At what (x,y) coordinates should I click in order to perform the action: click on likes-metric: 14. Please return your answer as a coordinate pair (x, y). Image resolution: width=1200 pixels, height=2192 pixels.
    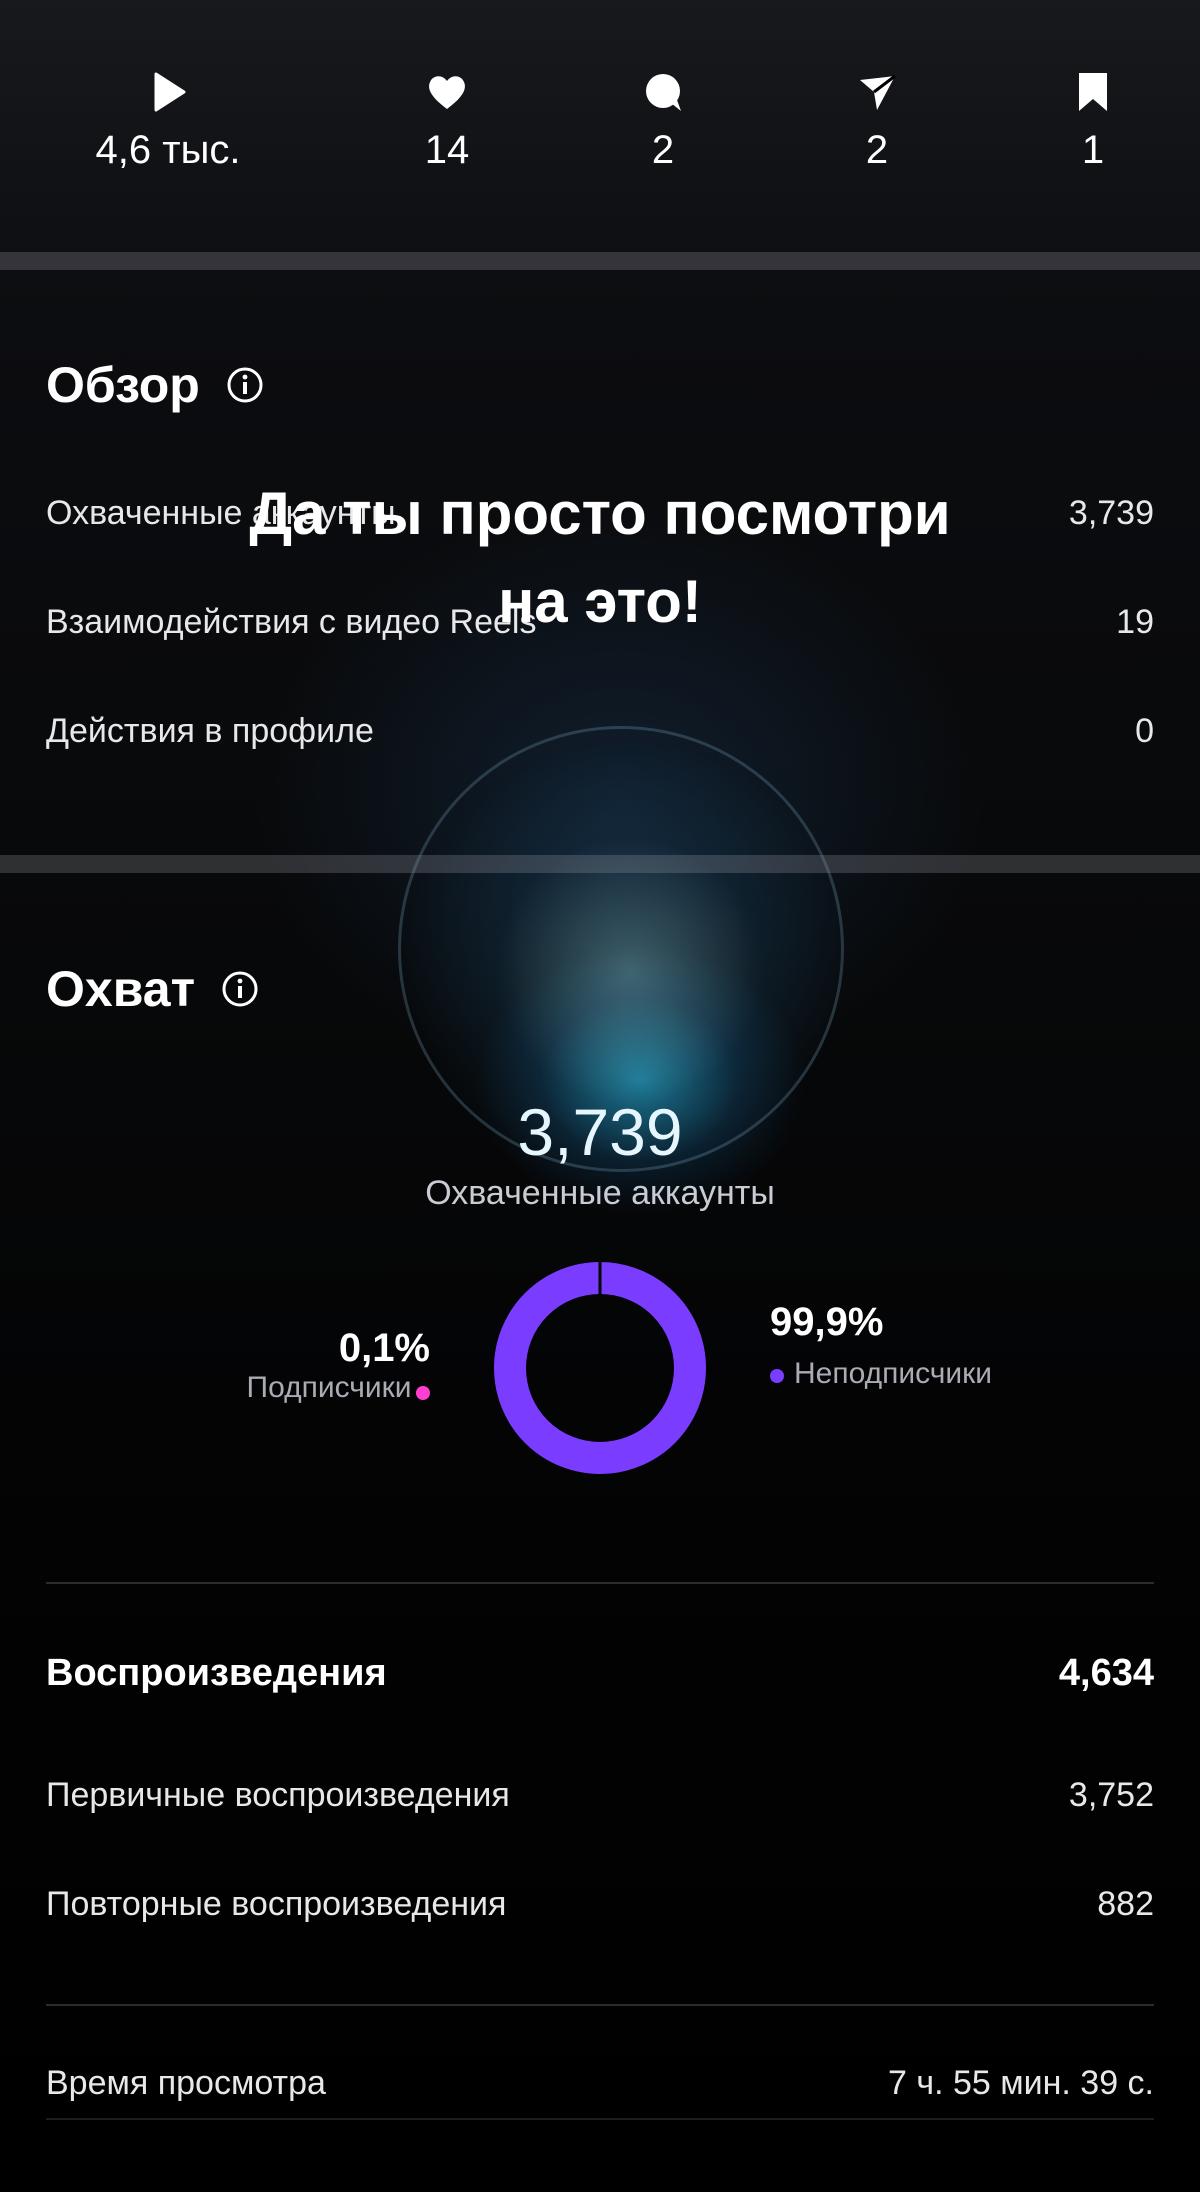
    Looking at the image, I should click on (447, 116).